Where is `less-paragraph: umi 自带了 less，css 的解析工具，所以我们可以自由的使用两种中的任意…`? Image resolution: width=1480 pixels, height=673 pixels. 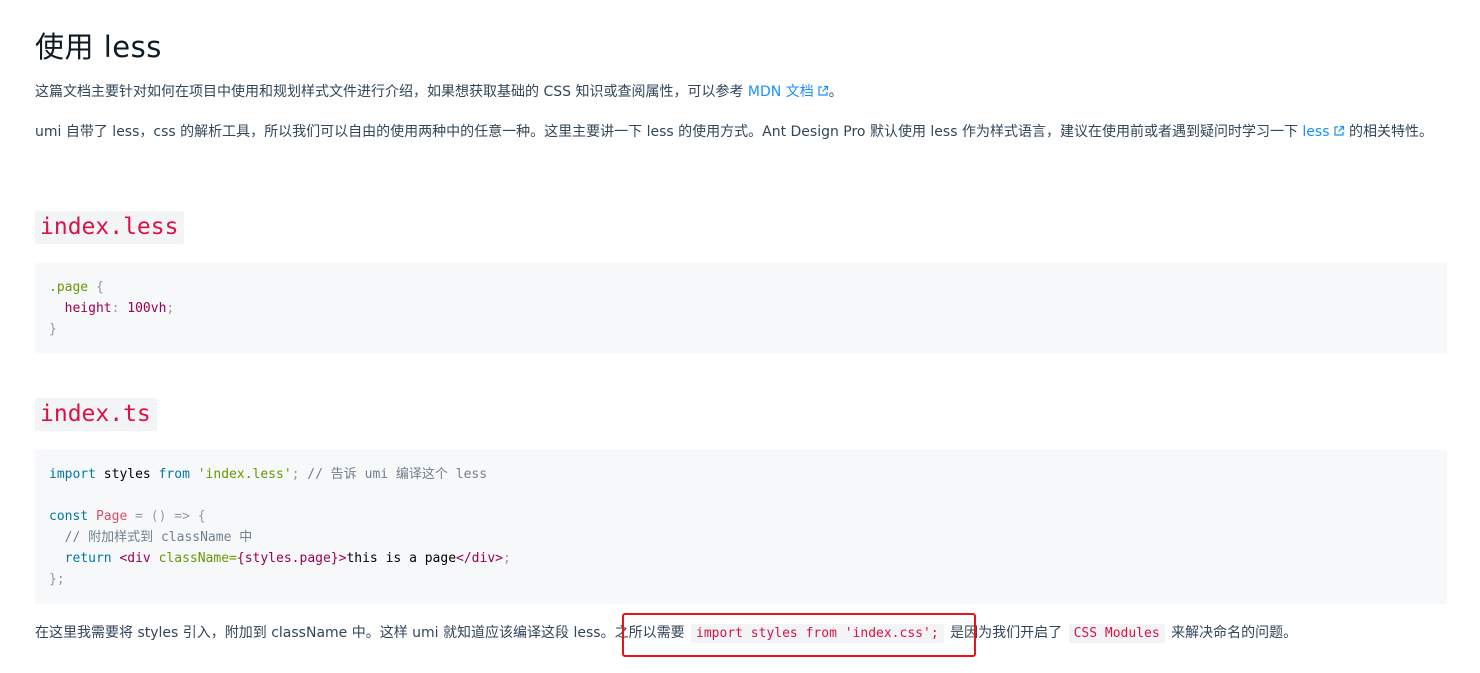
less-paragraph: umi 自带了 less，css 的解析工具，所以我们可以自由的使用两种中的任意… is located at coordinates (741, 132).